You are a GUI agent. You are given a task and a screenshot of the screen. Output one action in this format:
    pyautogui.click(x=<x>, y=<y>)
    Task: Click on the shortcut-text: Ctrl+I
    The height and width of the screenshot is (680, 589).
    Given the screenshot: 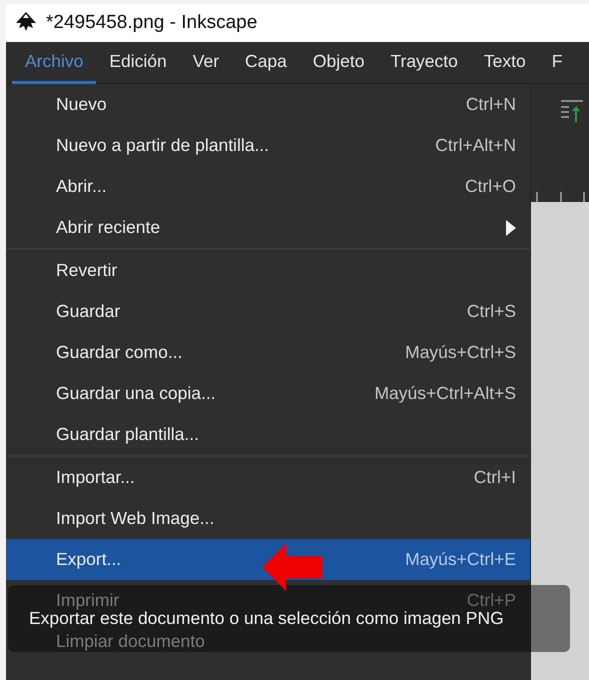 What is the action you would take?
    pyautogui.click(x=495, y=477)
    